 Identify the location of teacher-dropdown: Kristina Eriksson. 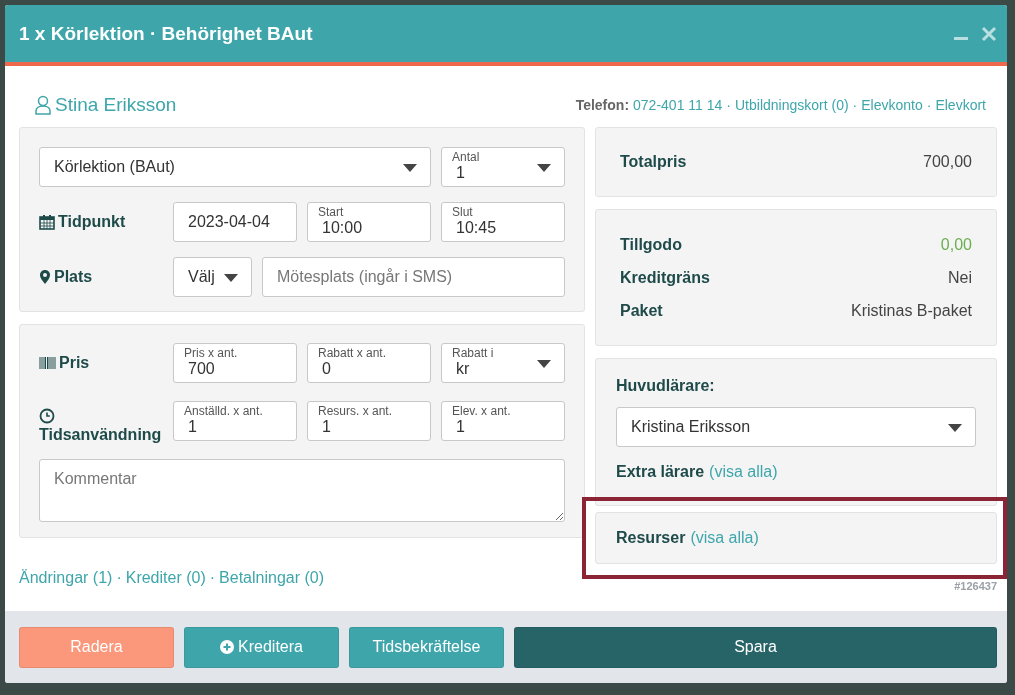
(796, 427).